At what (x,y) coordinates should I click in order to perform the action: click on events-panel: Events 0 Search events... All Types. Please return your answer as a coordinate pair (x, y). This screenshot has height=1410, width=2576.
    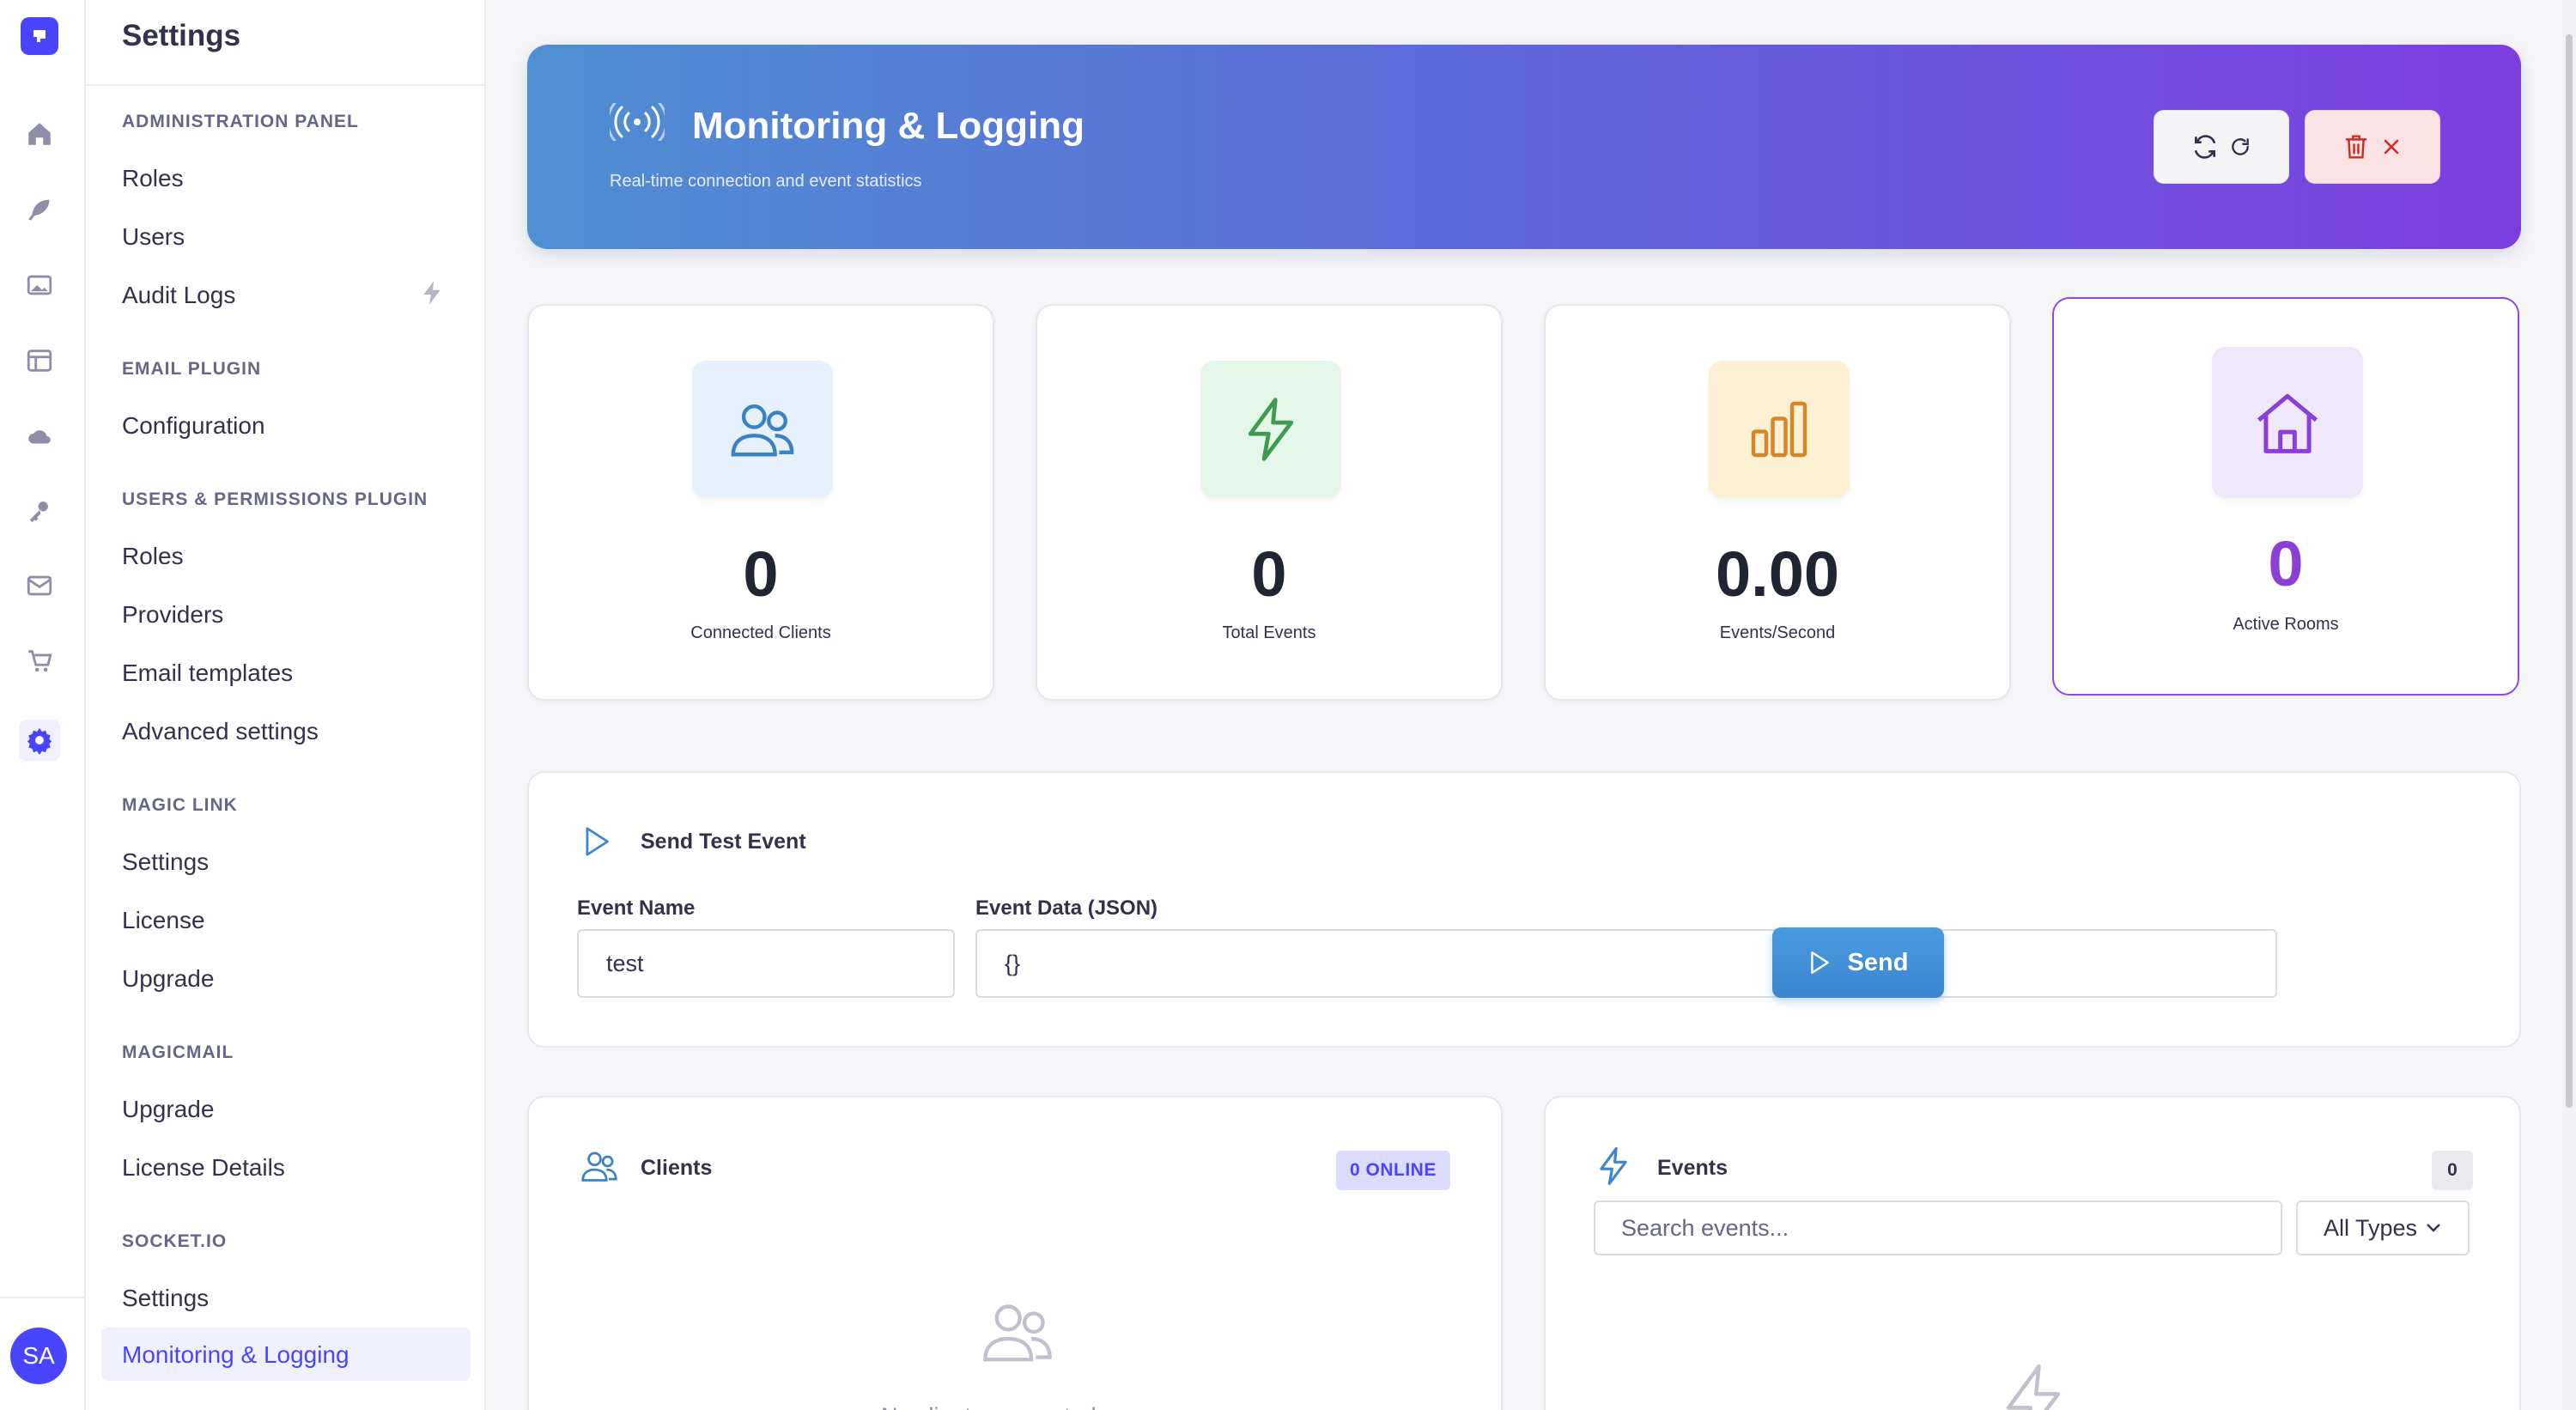
    Looking at the image, I should click on (2033, 1253).